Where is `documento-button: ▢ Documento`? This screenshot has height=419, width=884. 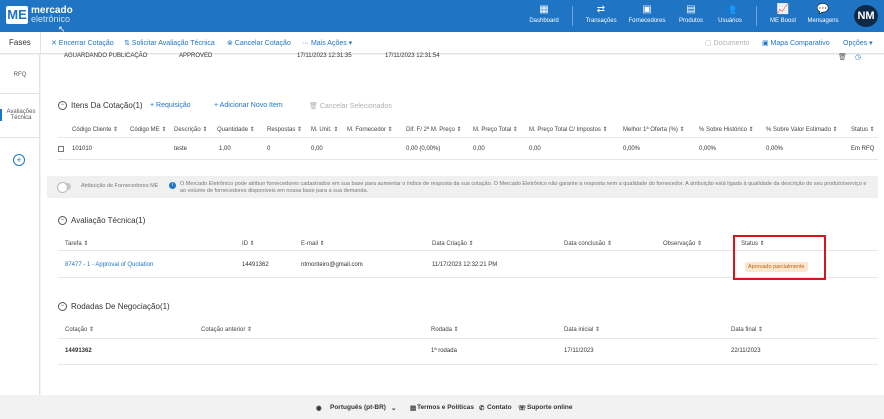
documento-button: ▢ Documento is located at coordinates (727, 43).